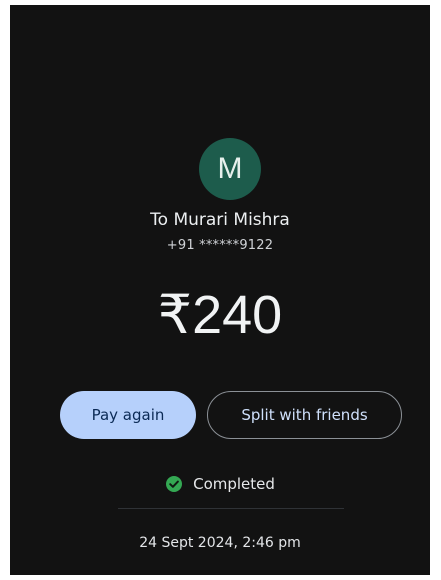  Describe the element at coordinates (220, 543) in the screenshot. I see `transaction-timestamp: 24 Sept 2024, 2:46 pm` at that location.